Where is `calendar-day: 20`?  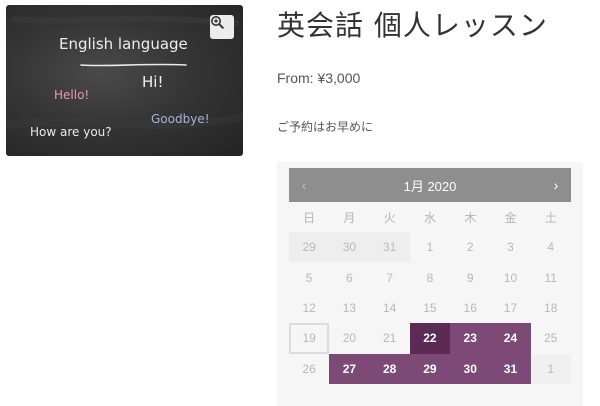 calendar-day: 20 is located at coordinates (349, 338).